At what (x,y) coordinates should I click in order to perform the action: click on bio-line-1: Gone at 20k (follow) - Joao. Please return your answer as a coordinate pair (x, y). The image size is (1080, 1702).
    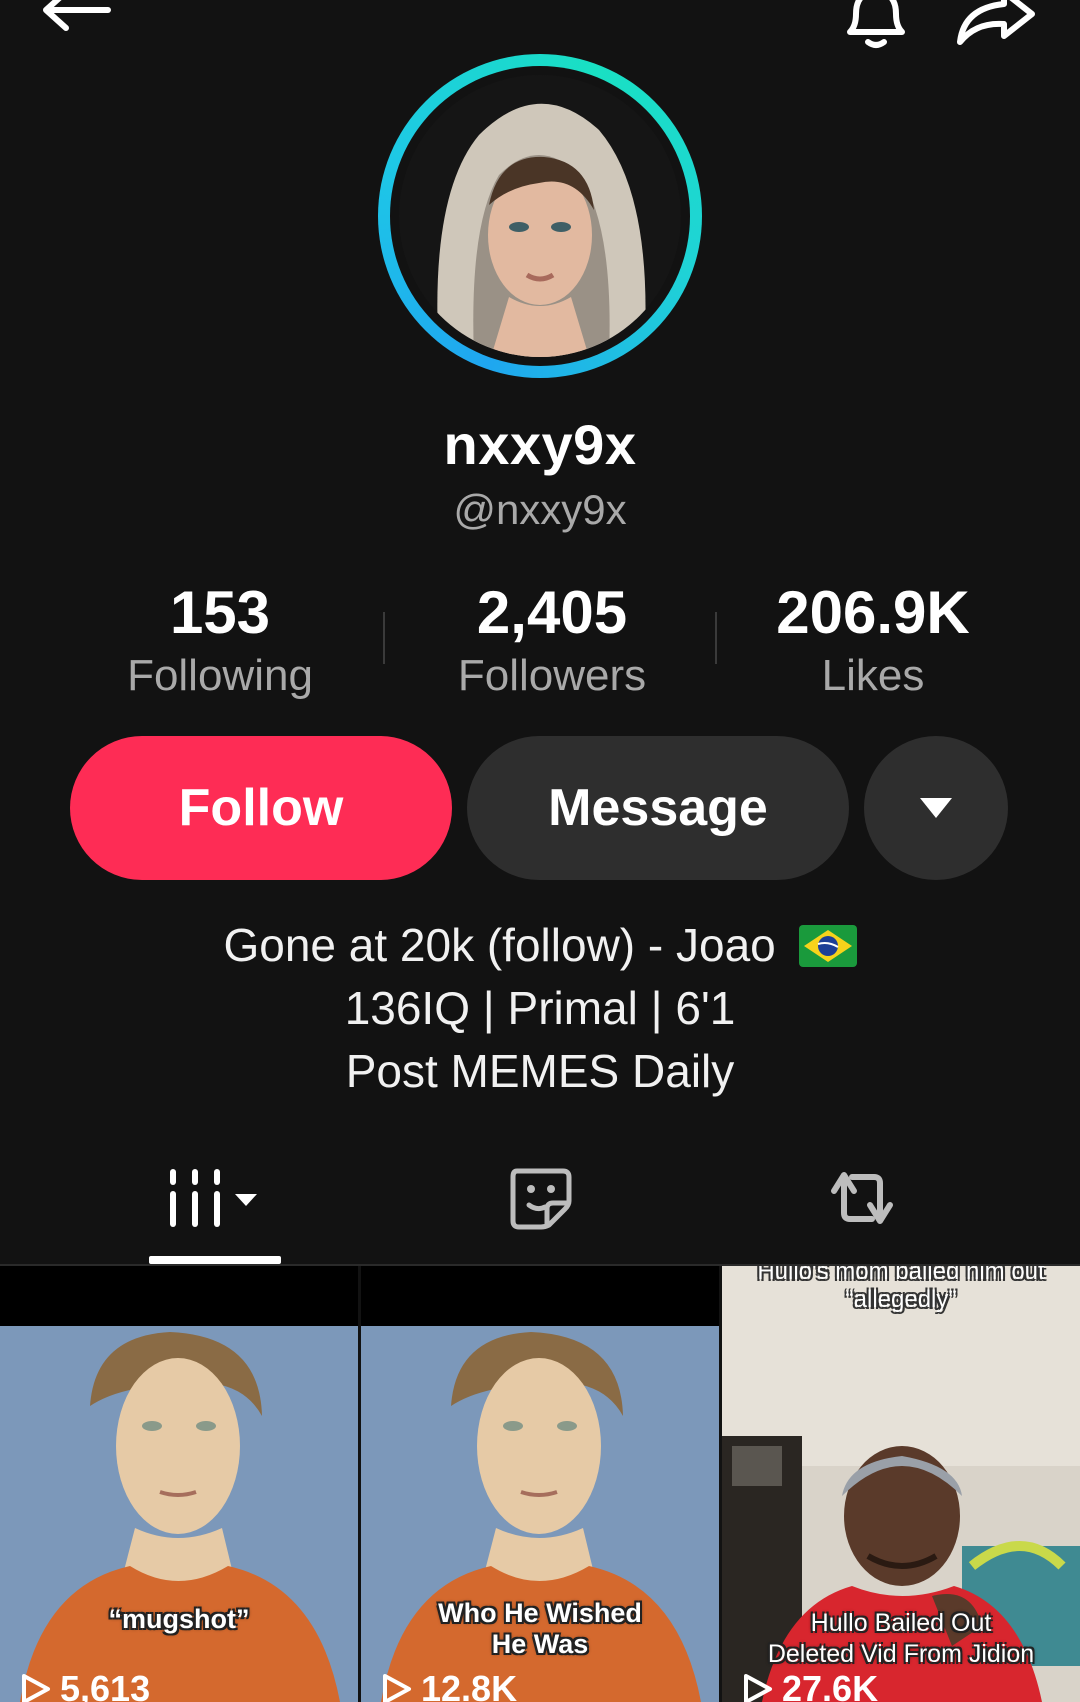
    Looking at the image, I should click on (540, 945).